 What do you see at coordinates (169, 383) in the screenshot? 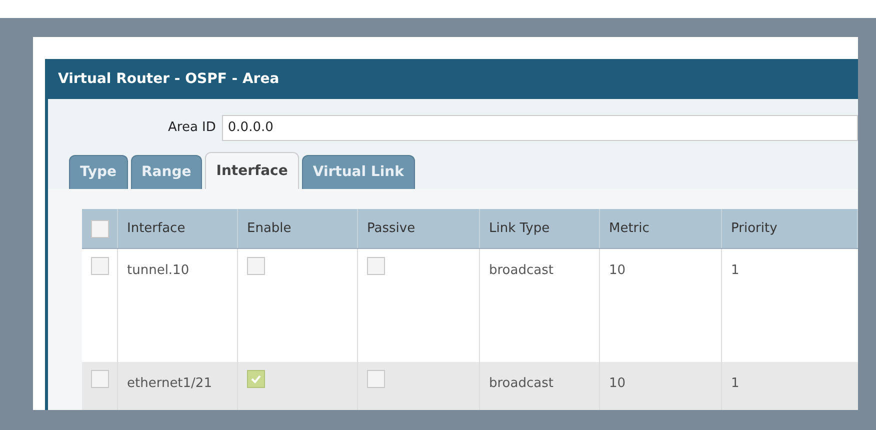
I see `table-cell: ethernet1/21` at bounding box center [169, 383].